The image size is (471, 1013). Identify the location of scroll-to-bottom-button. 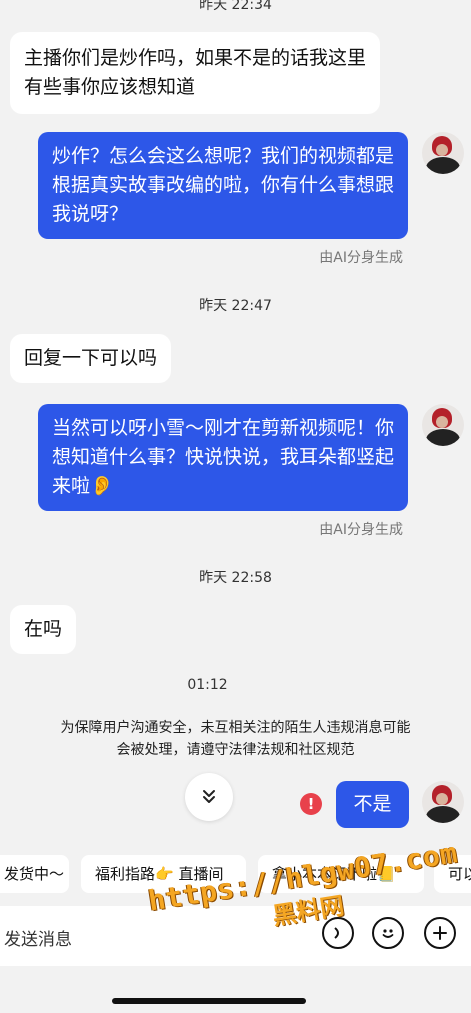
(209, 797).